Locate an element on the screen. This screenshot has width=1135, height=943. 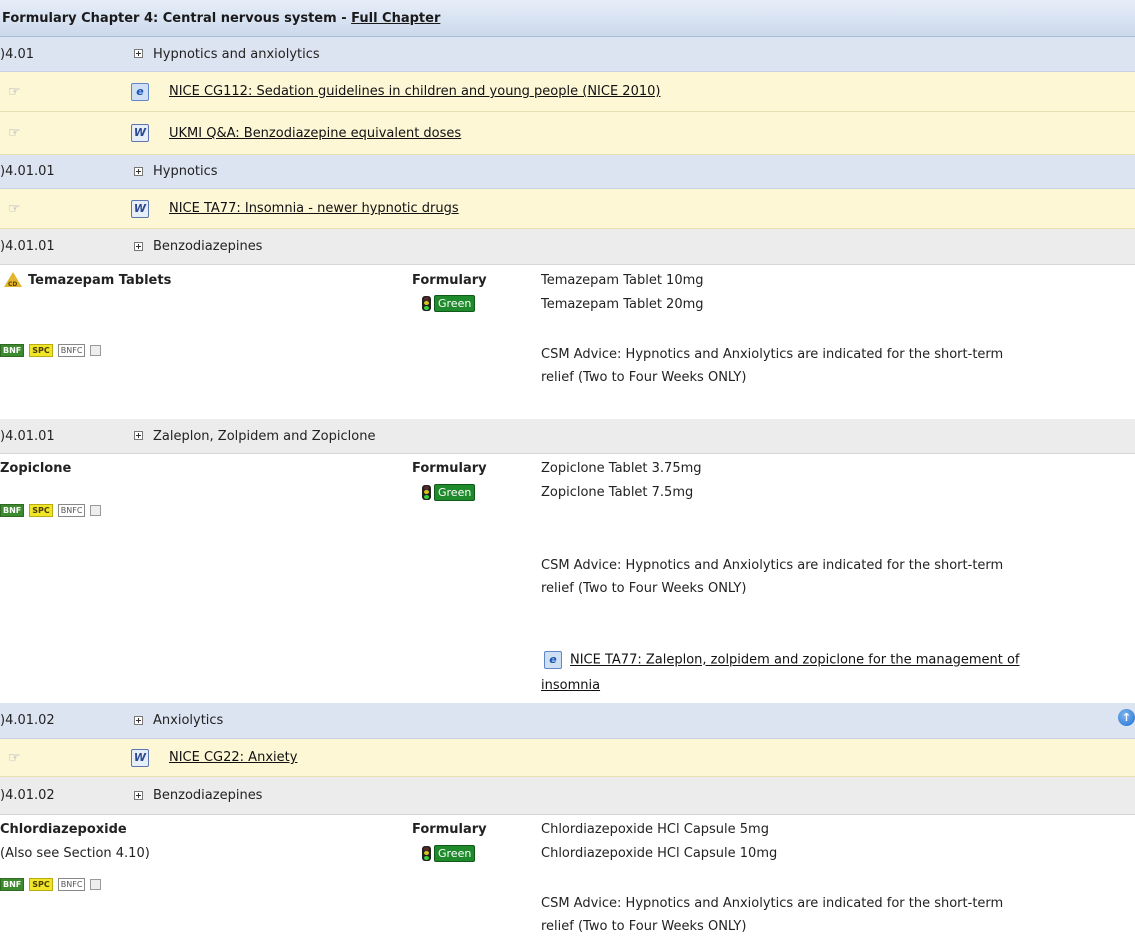
product-item: Temazepam Tablet 10mg is located at coordinates (622, 280).